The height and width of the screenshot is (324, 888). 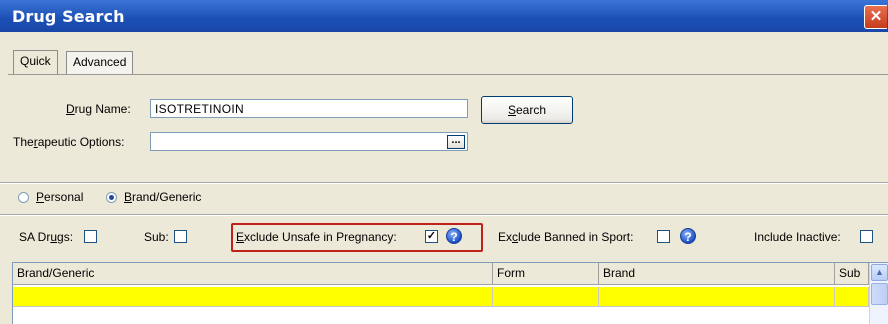 I want to click on pregnancy-help-icon: ?, so click(x=454, y=236).